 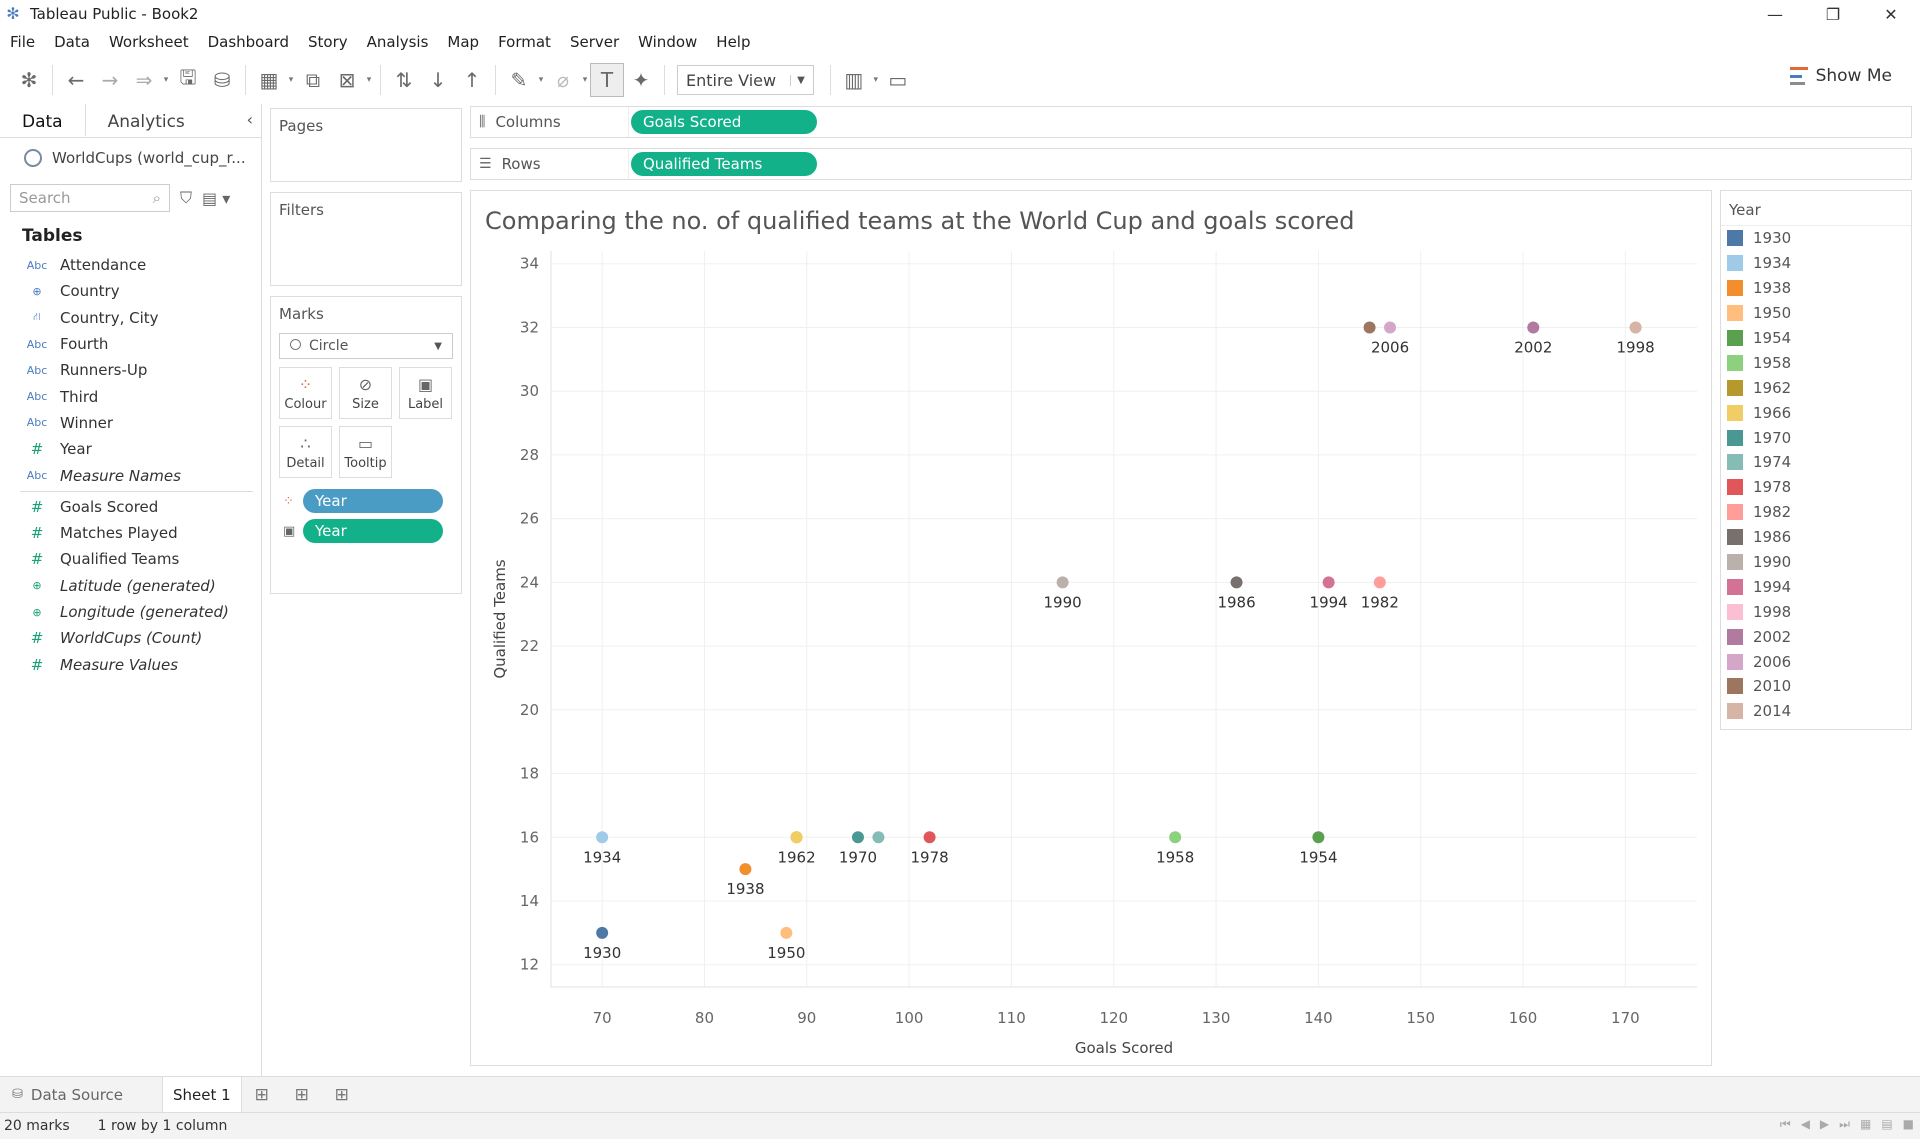 What do you see at coordinates (347, 80) in the screenshot?
I see `clear-sheet-icon: ⊠` at bounding box center [347, 80].